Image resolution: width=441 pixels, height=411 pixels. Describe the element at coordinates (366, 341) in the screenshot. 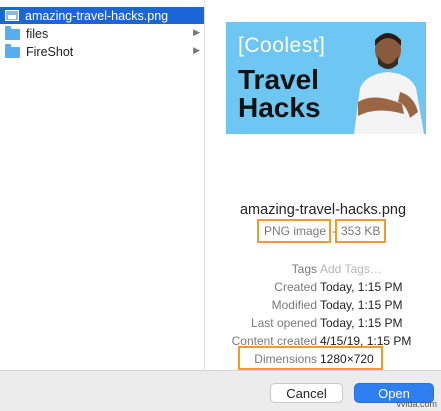

I see `metadata-value: 4/15/19, 1:15 PM` at that location.